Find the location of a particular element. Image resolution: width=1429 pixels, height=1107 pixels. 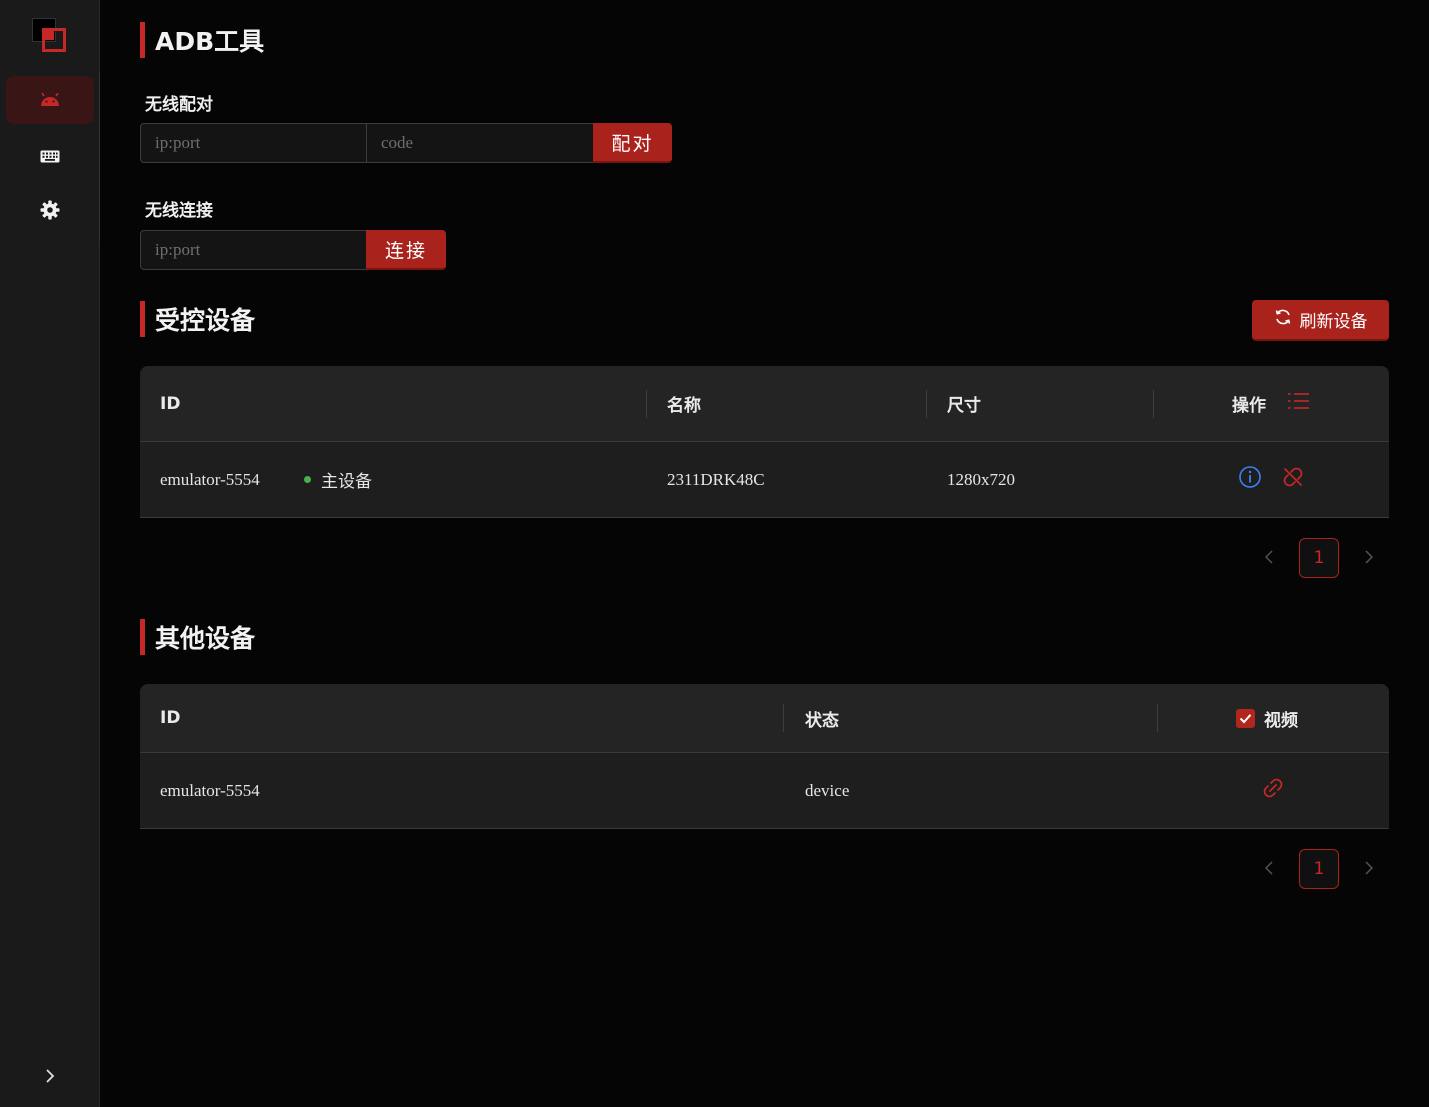

list-icon is located at coordinates (1299, 403).